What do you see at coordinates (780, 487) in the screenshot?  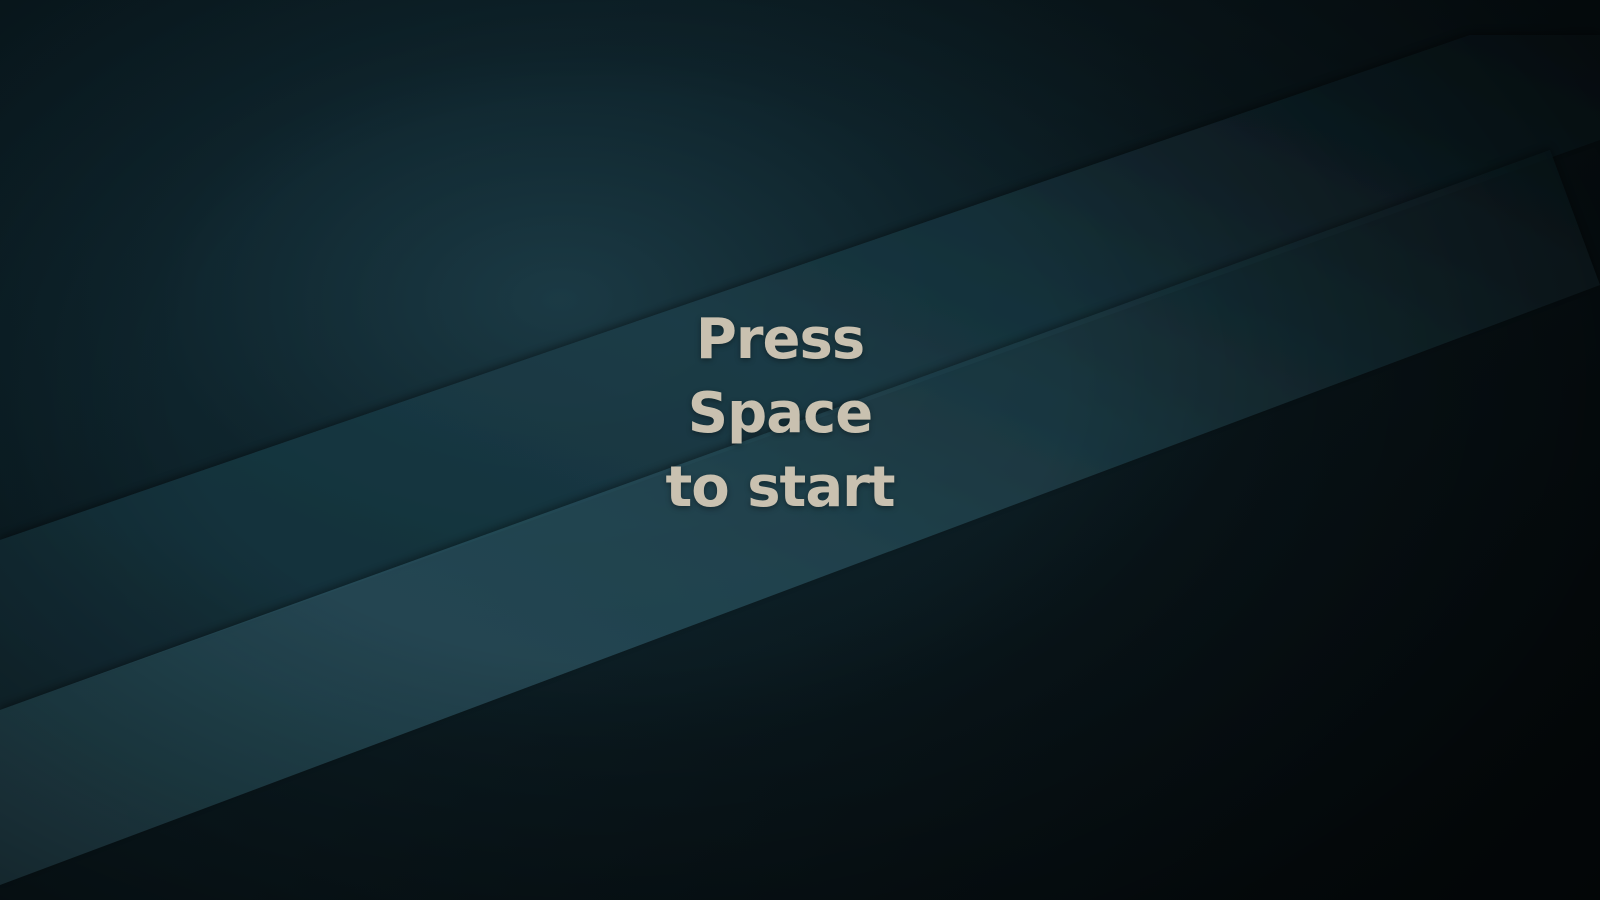 I see `prompt-line-3: to start` at bounding box center [780, 487].